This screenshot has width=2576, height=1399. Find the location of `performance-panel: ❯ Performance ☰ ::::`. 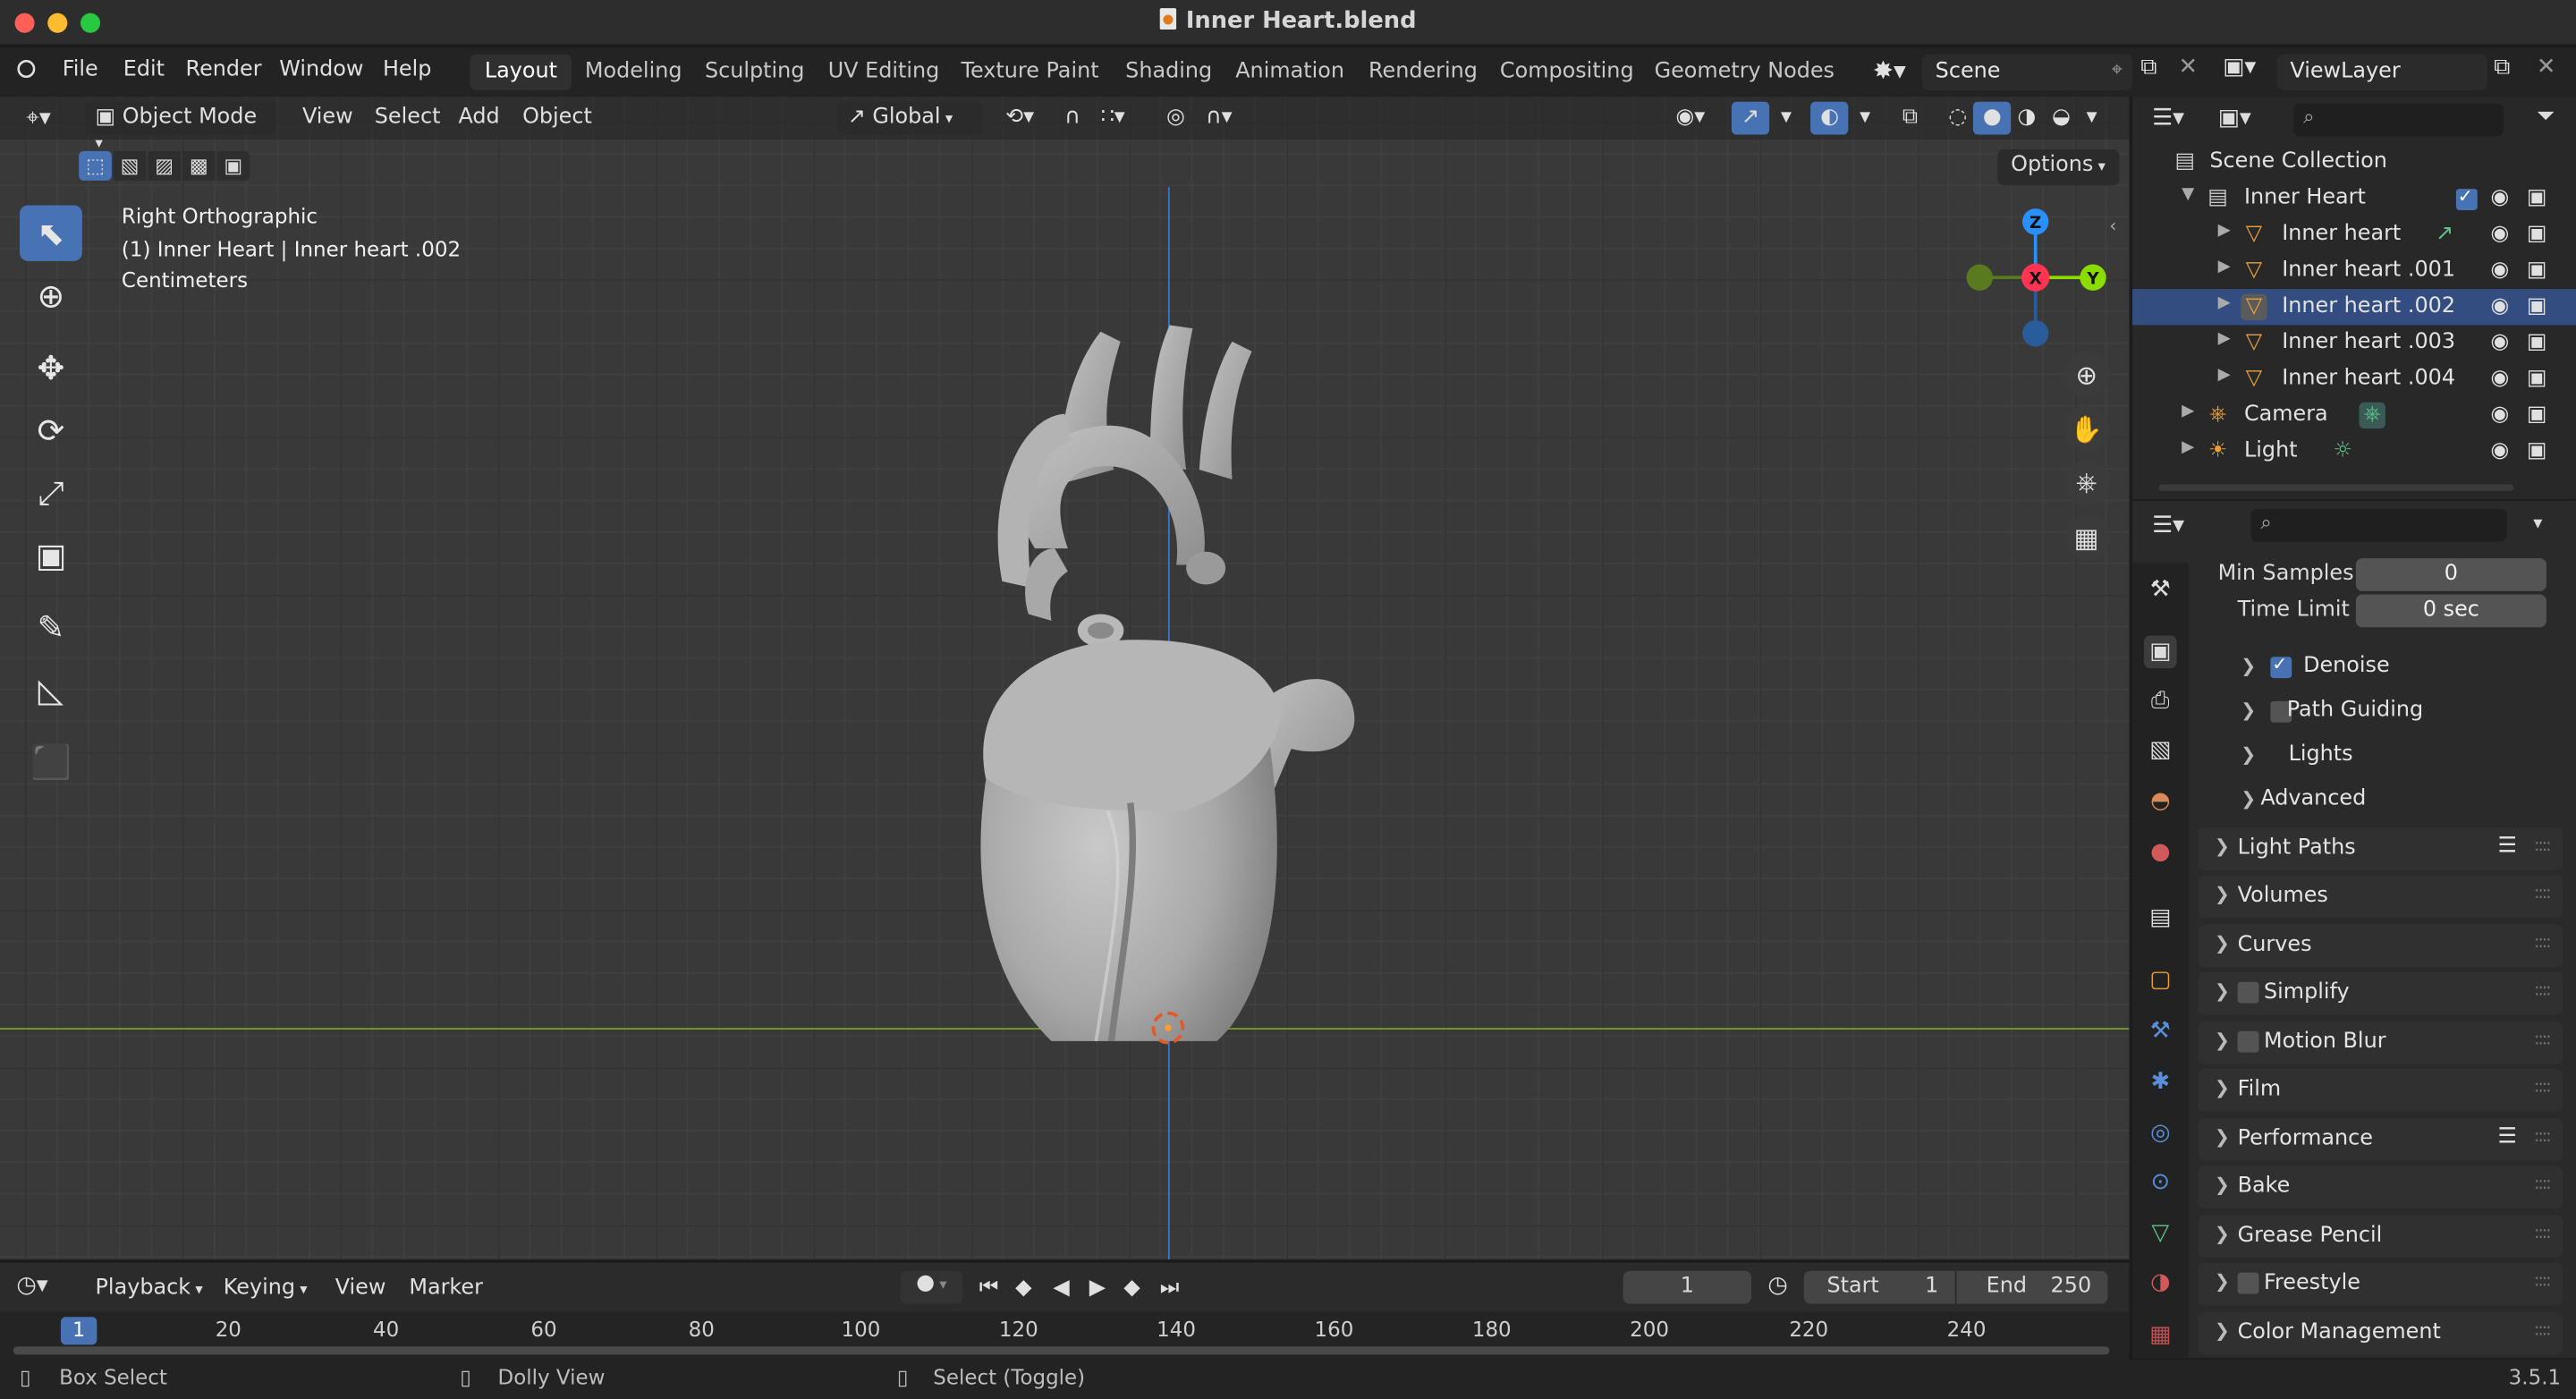

performance-panel: ❯ Performance ☰ :::: is located at coordinates (2380, 1139).